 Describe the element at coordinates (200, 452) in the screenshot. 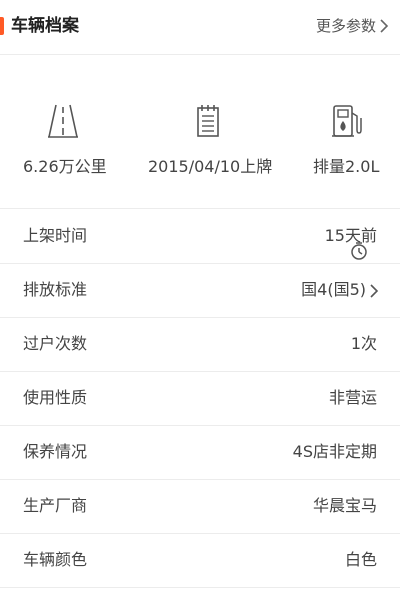

I see `row-maintenance: 保养情况 4S店非定期` at that location.